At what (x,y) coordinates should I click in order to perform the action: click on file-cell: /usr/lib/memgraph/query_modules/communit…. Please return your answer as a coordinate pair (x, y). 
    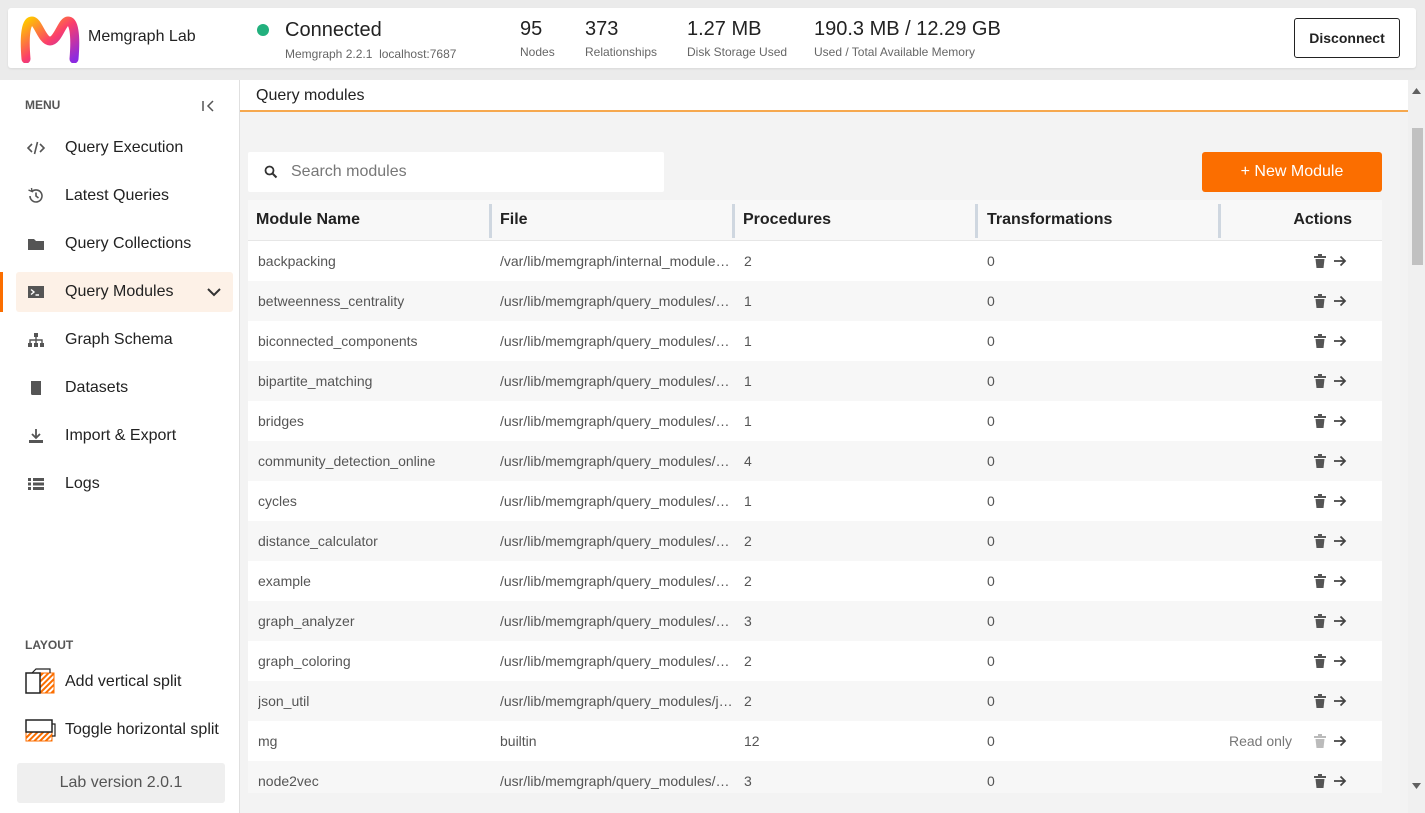
    Looking at the image, I should click on (617, 461).